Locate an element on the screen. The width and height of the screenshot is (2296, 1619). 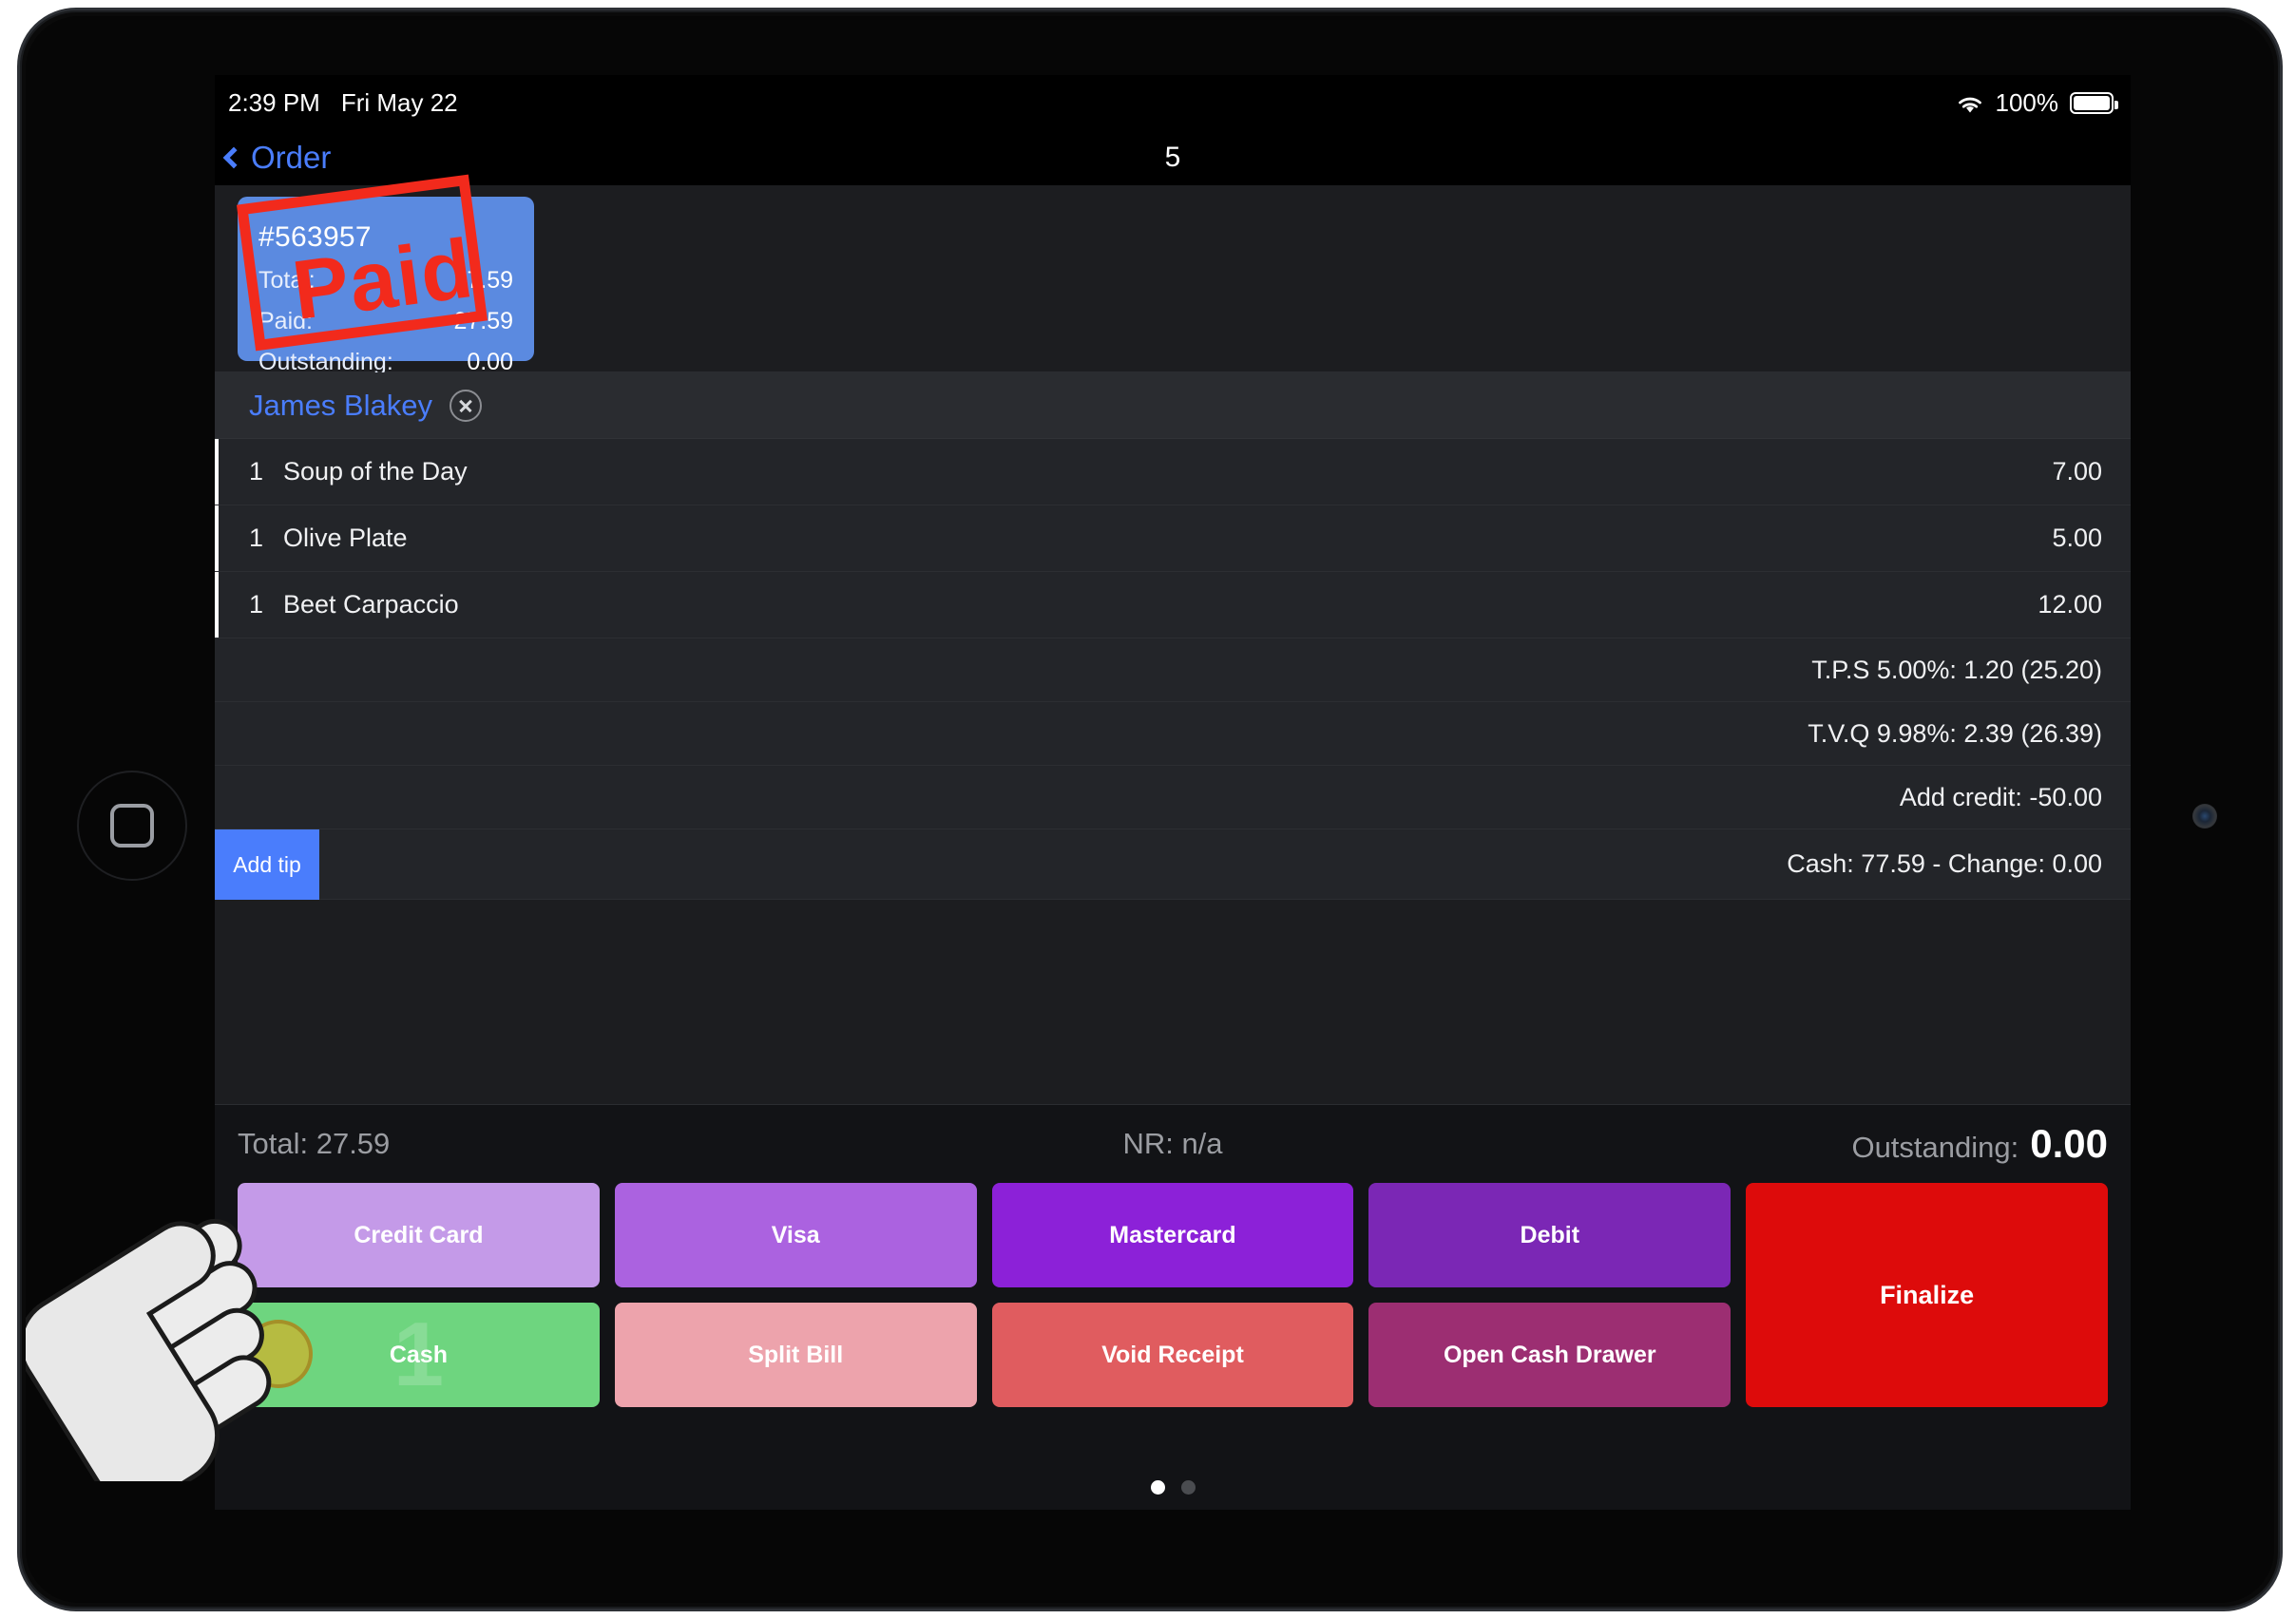
back-button: Order is located at coordinates (277, 157).